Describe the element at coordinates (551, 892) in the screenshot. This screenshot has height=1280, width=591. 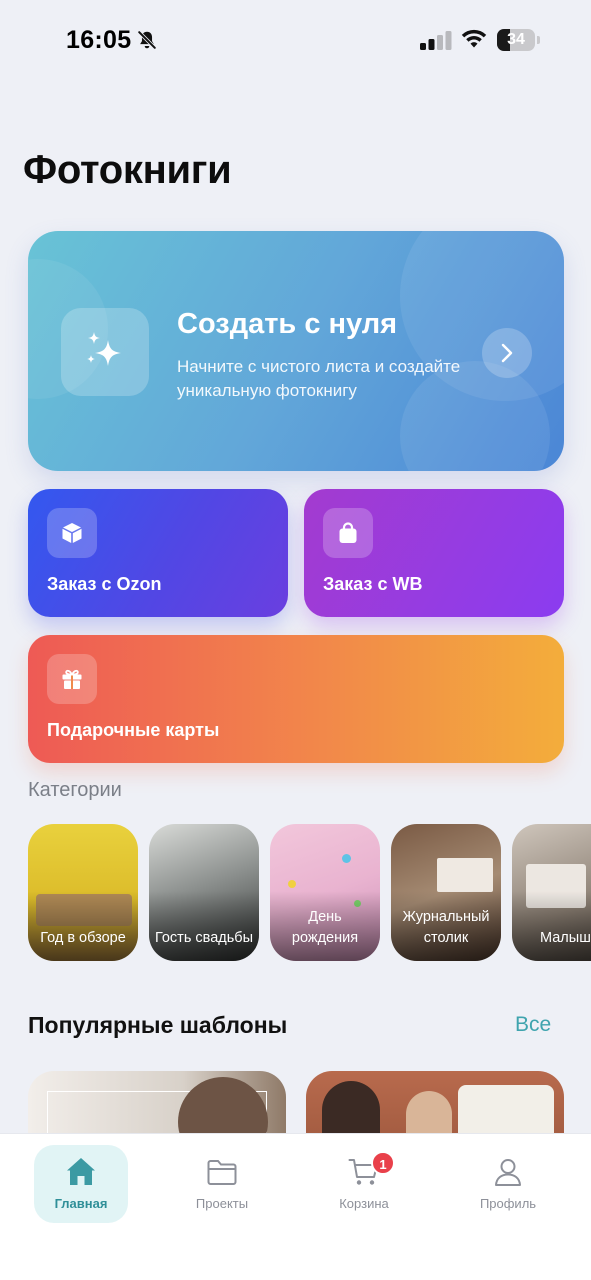
I see `category-baby: Малыш` at that location.